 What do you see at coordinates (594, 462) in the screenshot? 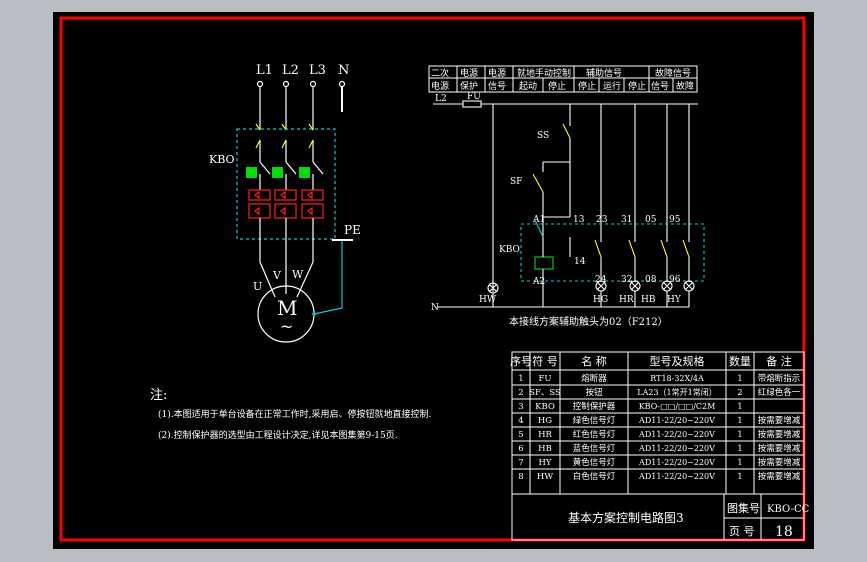
I see `table-cell: 黄色信号灯` at bounding box center [594, 462].